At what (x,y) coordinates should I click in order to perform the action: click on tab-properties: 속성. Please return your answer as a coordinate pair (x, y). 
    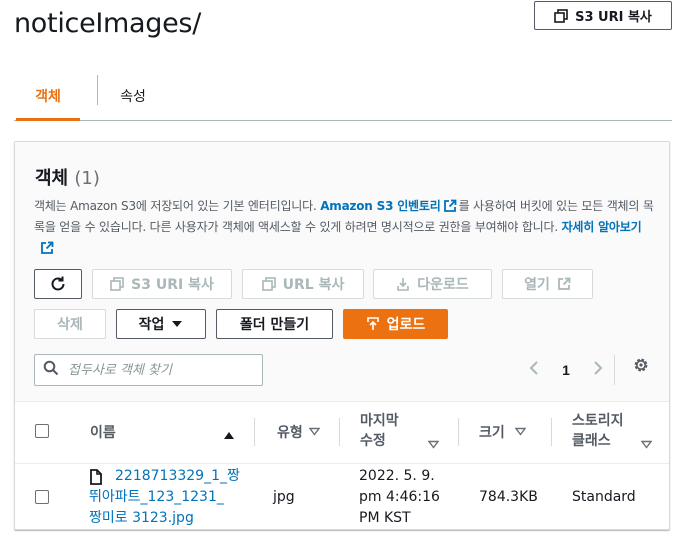
    Looking at the image, I should click on (133, 96).